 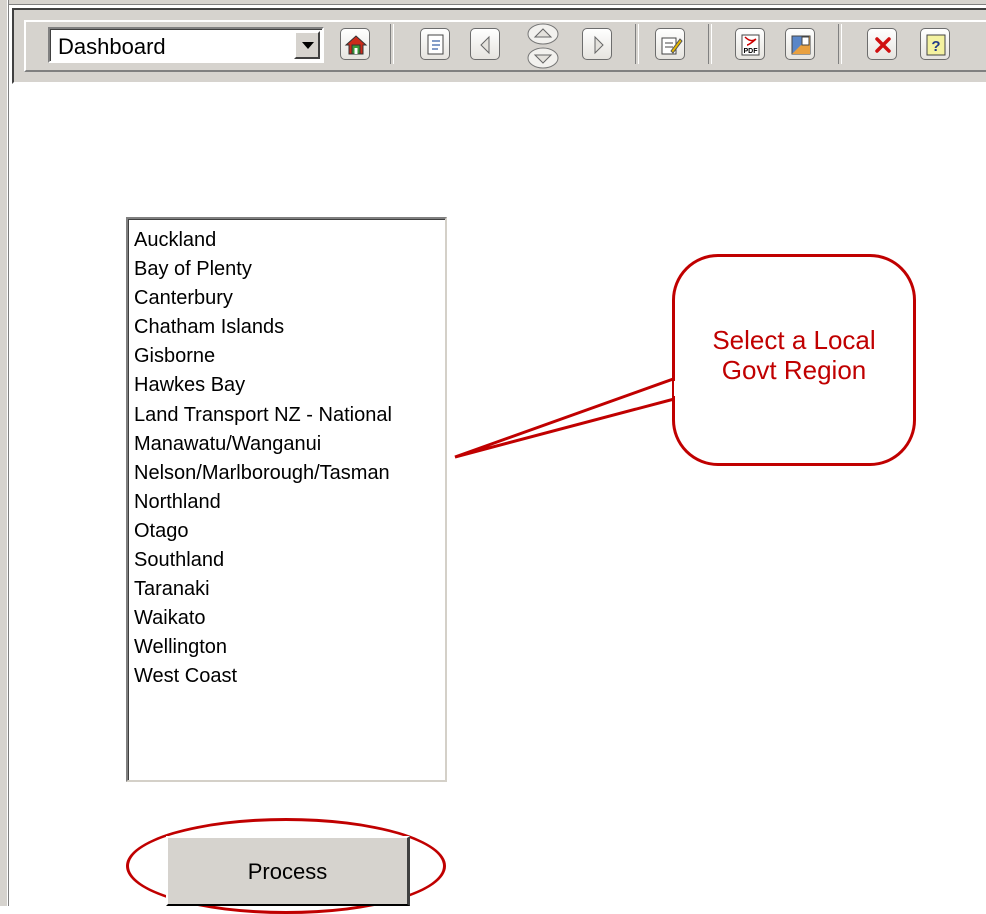 I want to click on callout-text: Select a Local Govt Region, so click(x=794, y=355).